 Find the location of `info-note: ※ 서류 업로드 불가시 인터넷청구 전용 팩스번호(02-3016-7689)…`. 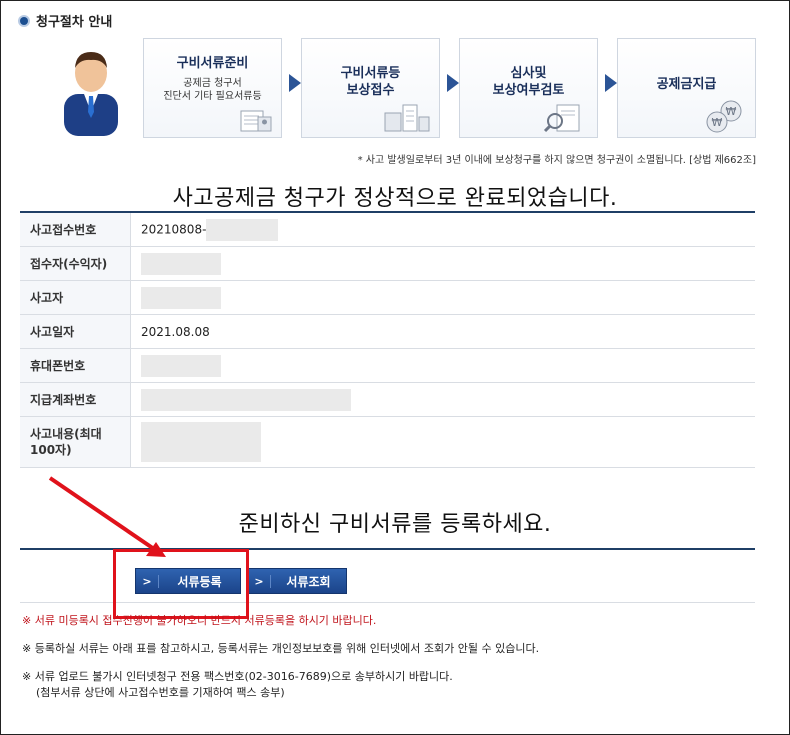

info-note: ※ 서류 업로드 불가시 인터넷청구 전용 팩스번호(02-3016-7689)… is located at coordinates (237, 676).